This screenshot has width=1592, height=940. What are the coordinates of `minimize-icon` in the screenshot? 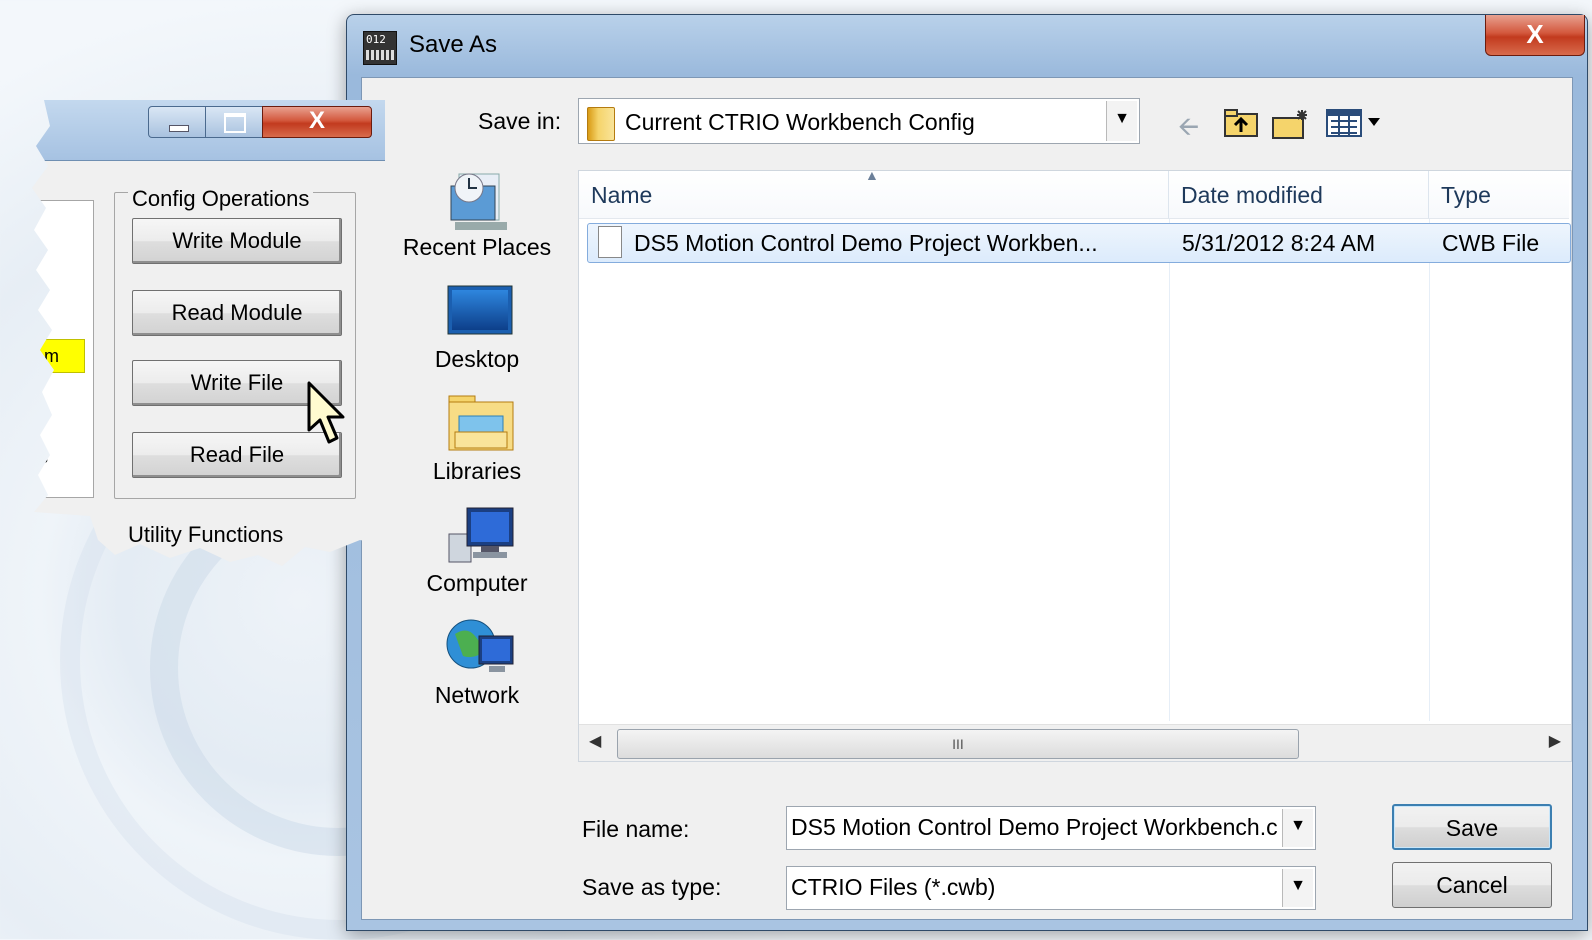 It's located at (177, 122).